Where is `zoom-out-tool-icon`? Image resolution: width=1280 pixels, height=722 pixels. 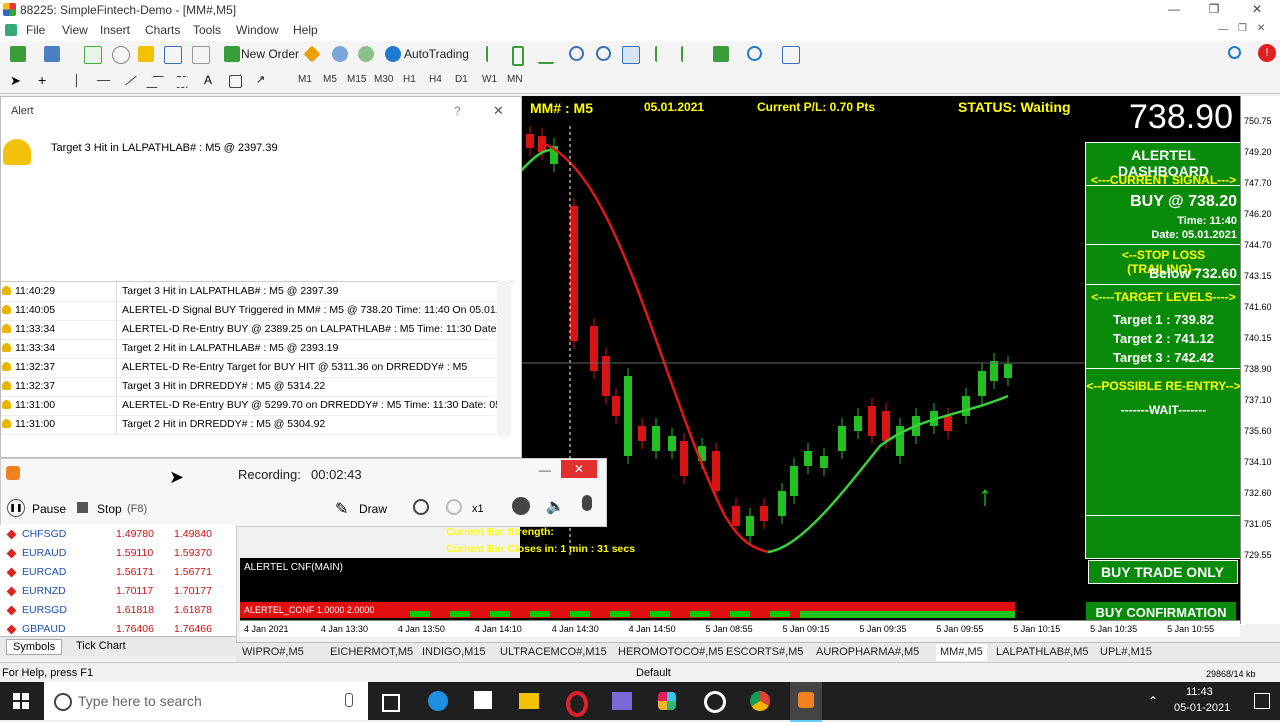 zoom-out-tool-icon is located at coordinates (454, 507).